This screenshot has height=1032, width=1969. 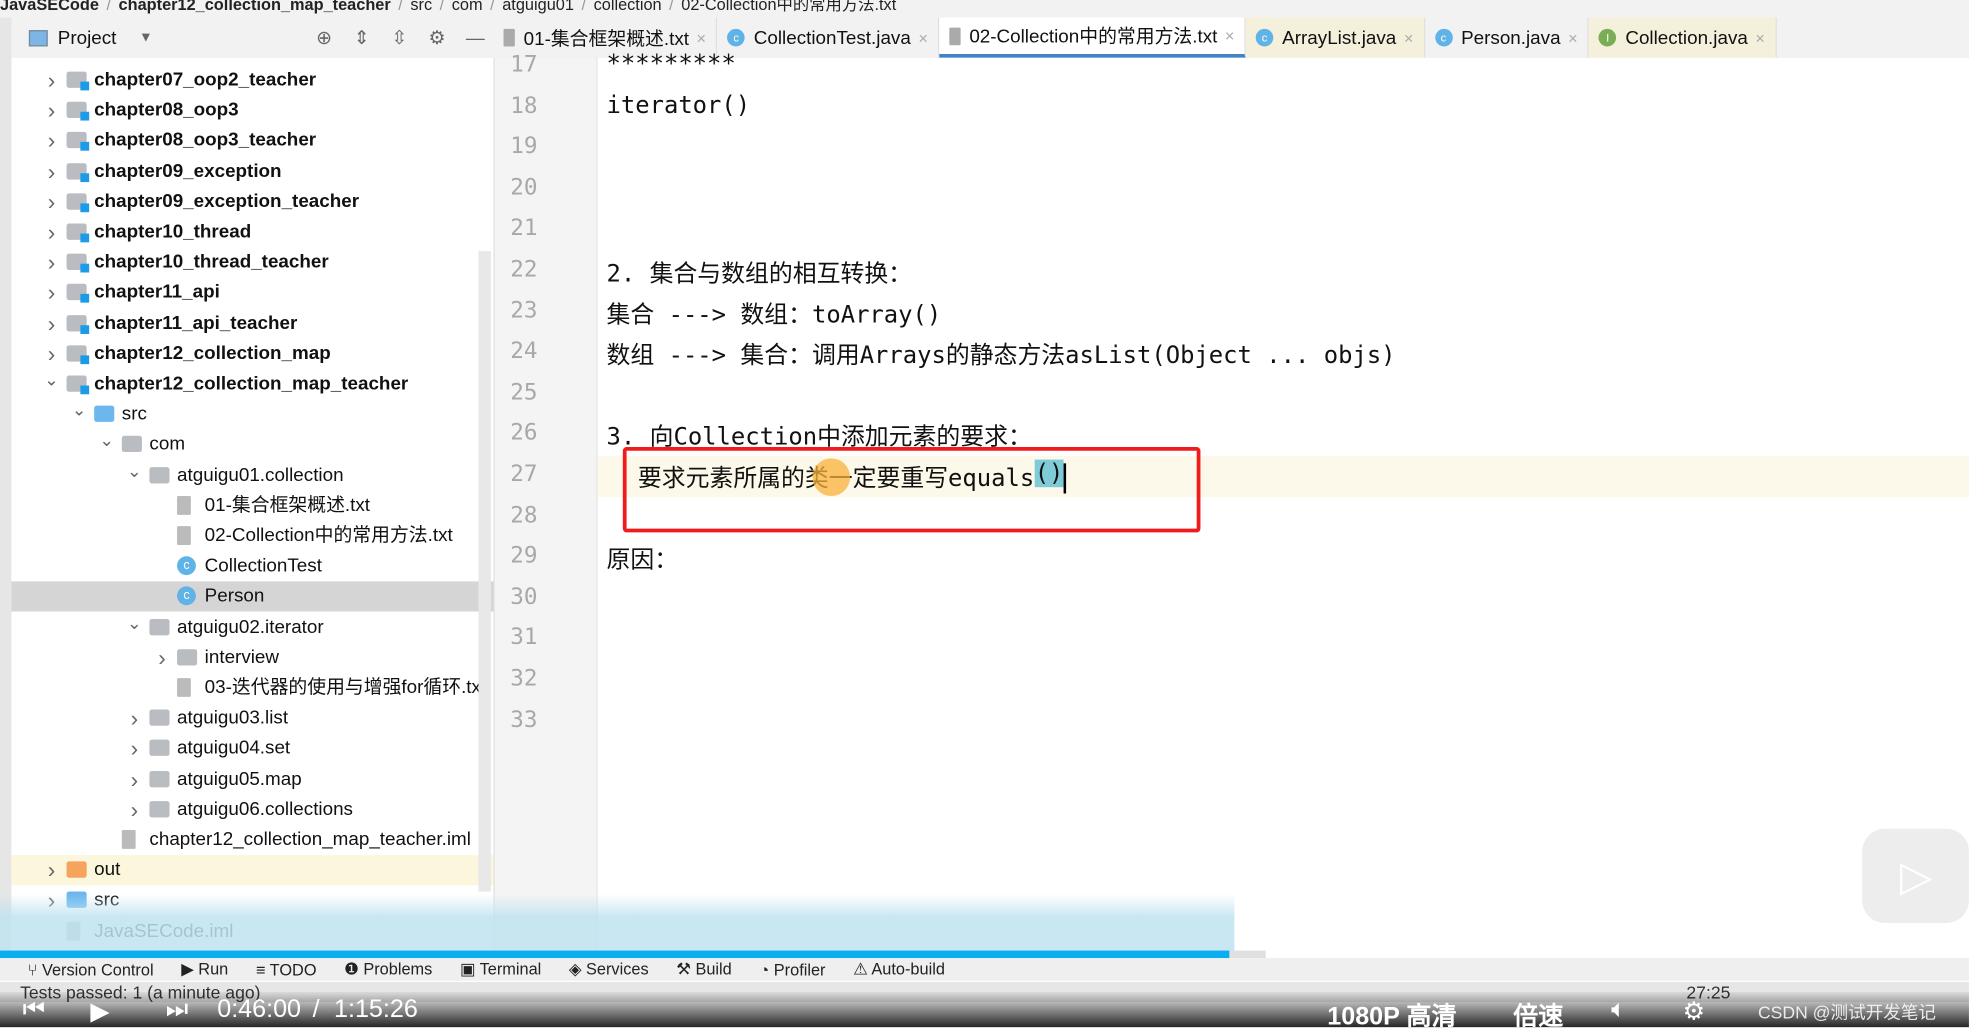 What do you see at coordinates (252, 718) in the screenshot?
I see `tree-item: › atguigu03.list` at bounding box center [252, 718].